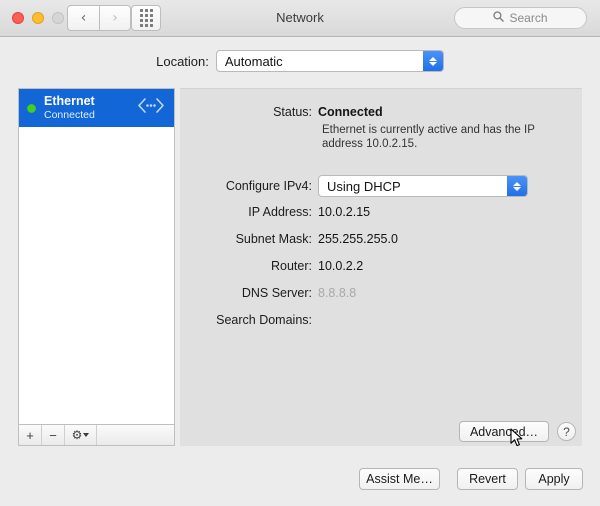  What do you see at coordinates (358, 239) in the screenshot?
I see `subnet-mask-value: 255.255.255.0` at bounding box center [358, 239].